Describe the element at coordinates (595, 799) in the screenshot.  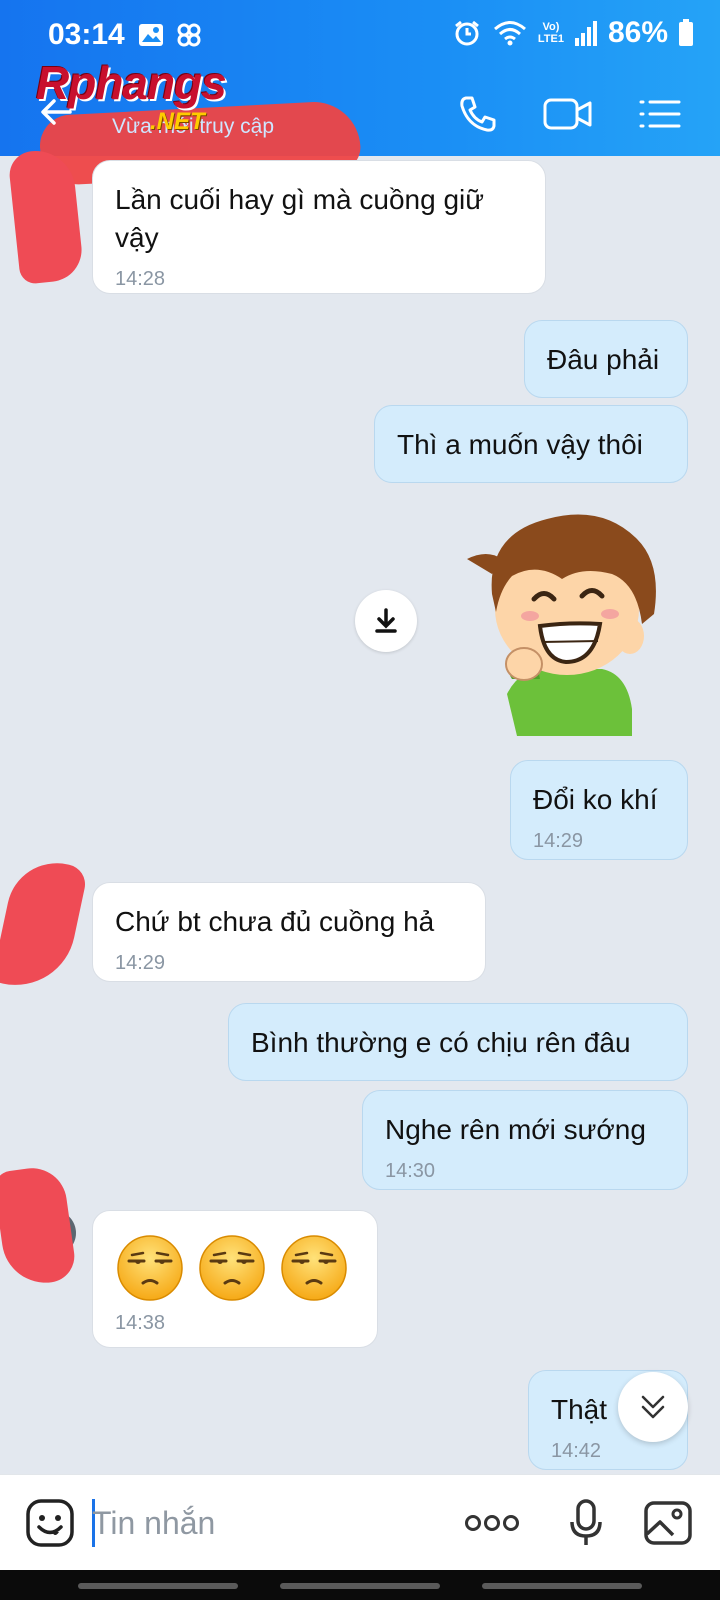
I see `message-text: Đổi ko khí` at that location.